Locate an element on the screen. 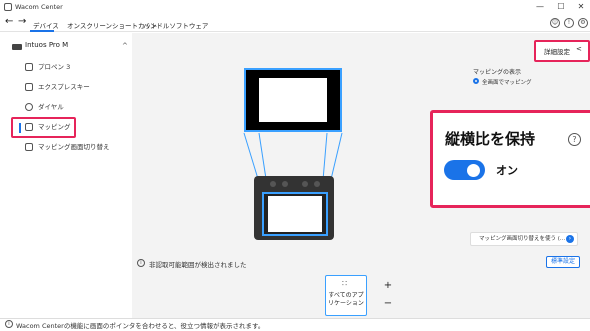 Image resolution: width=590 pixels, height=331 pixels. tab-bundled-software: バンドルソフトウェア is located at coordinates (175, 25).